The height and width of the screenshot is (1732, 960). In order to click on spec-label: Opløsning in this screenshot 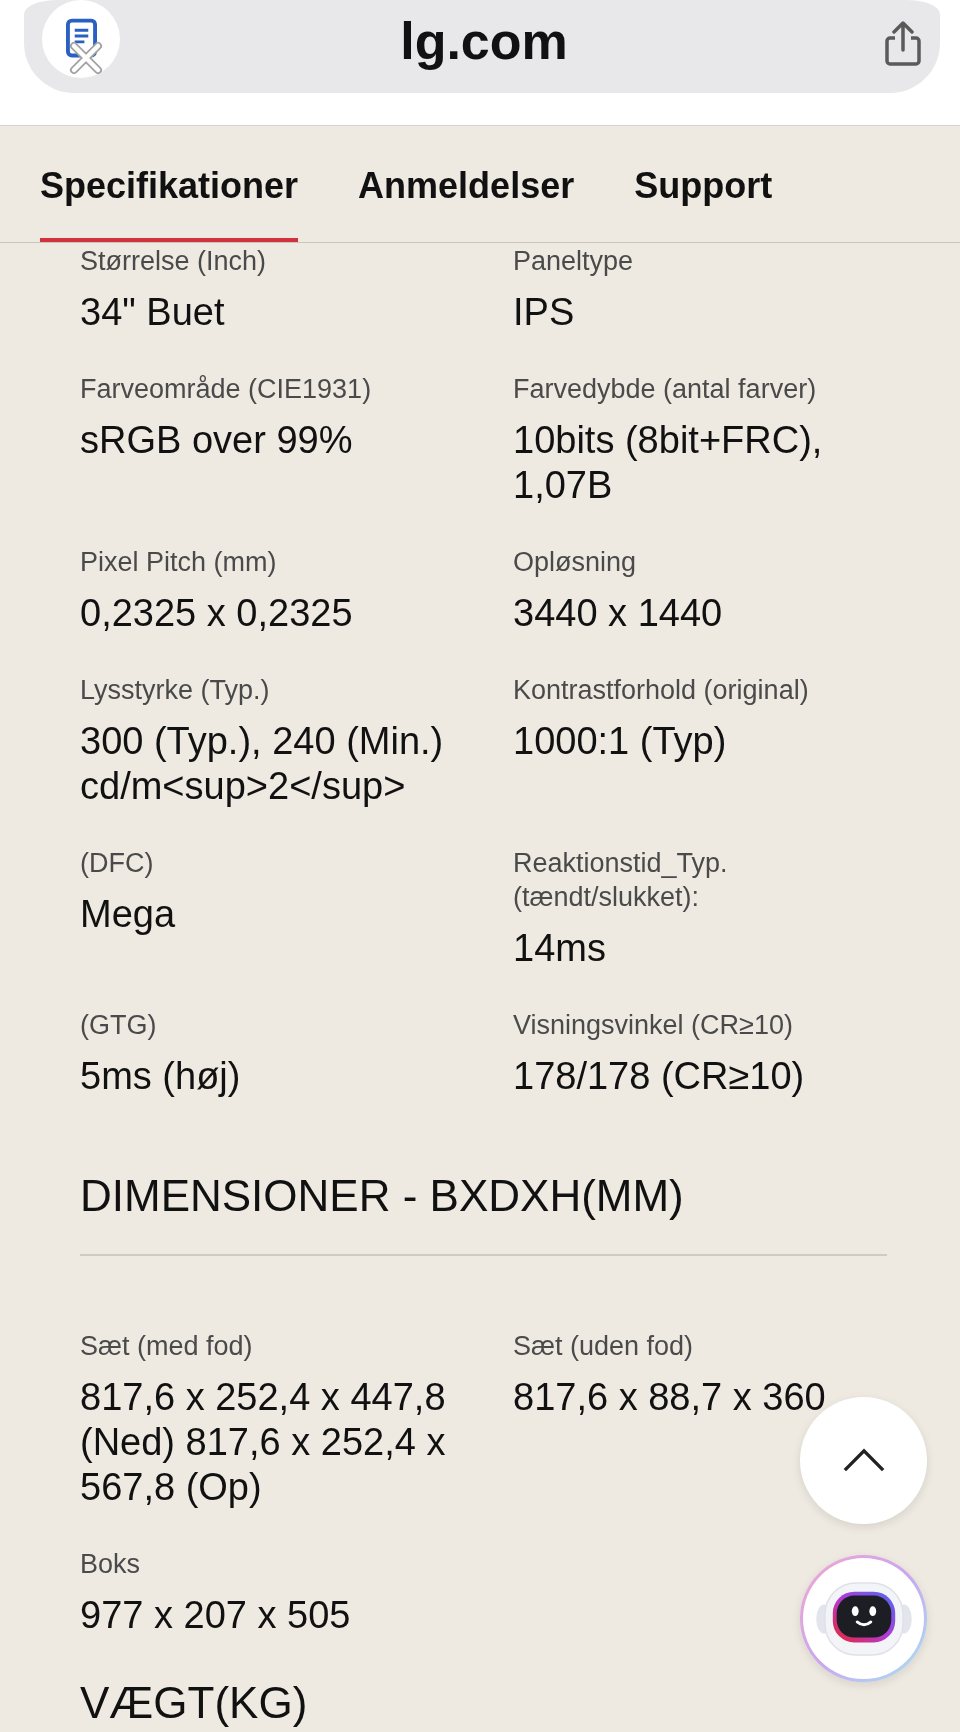, I will do `click(575, 562)`.